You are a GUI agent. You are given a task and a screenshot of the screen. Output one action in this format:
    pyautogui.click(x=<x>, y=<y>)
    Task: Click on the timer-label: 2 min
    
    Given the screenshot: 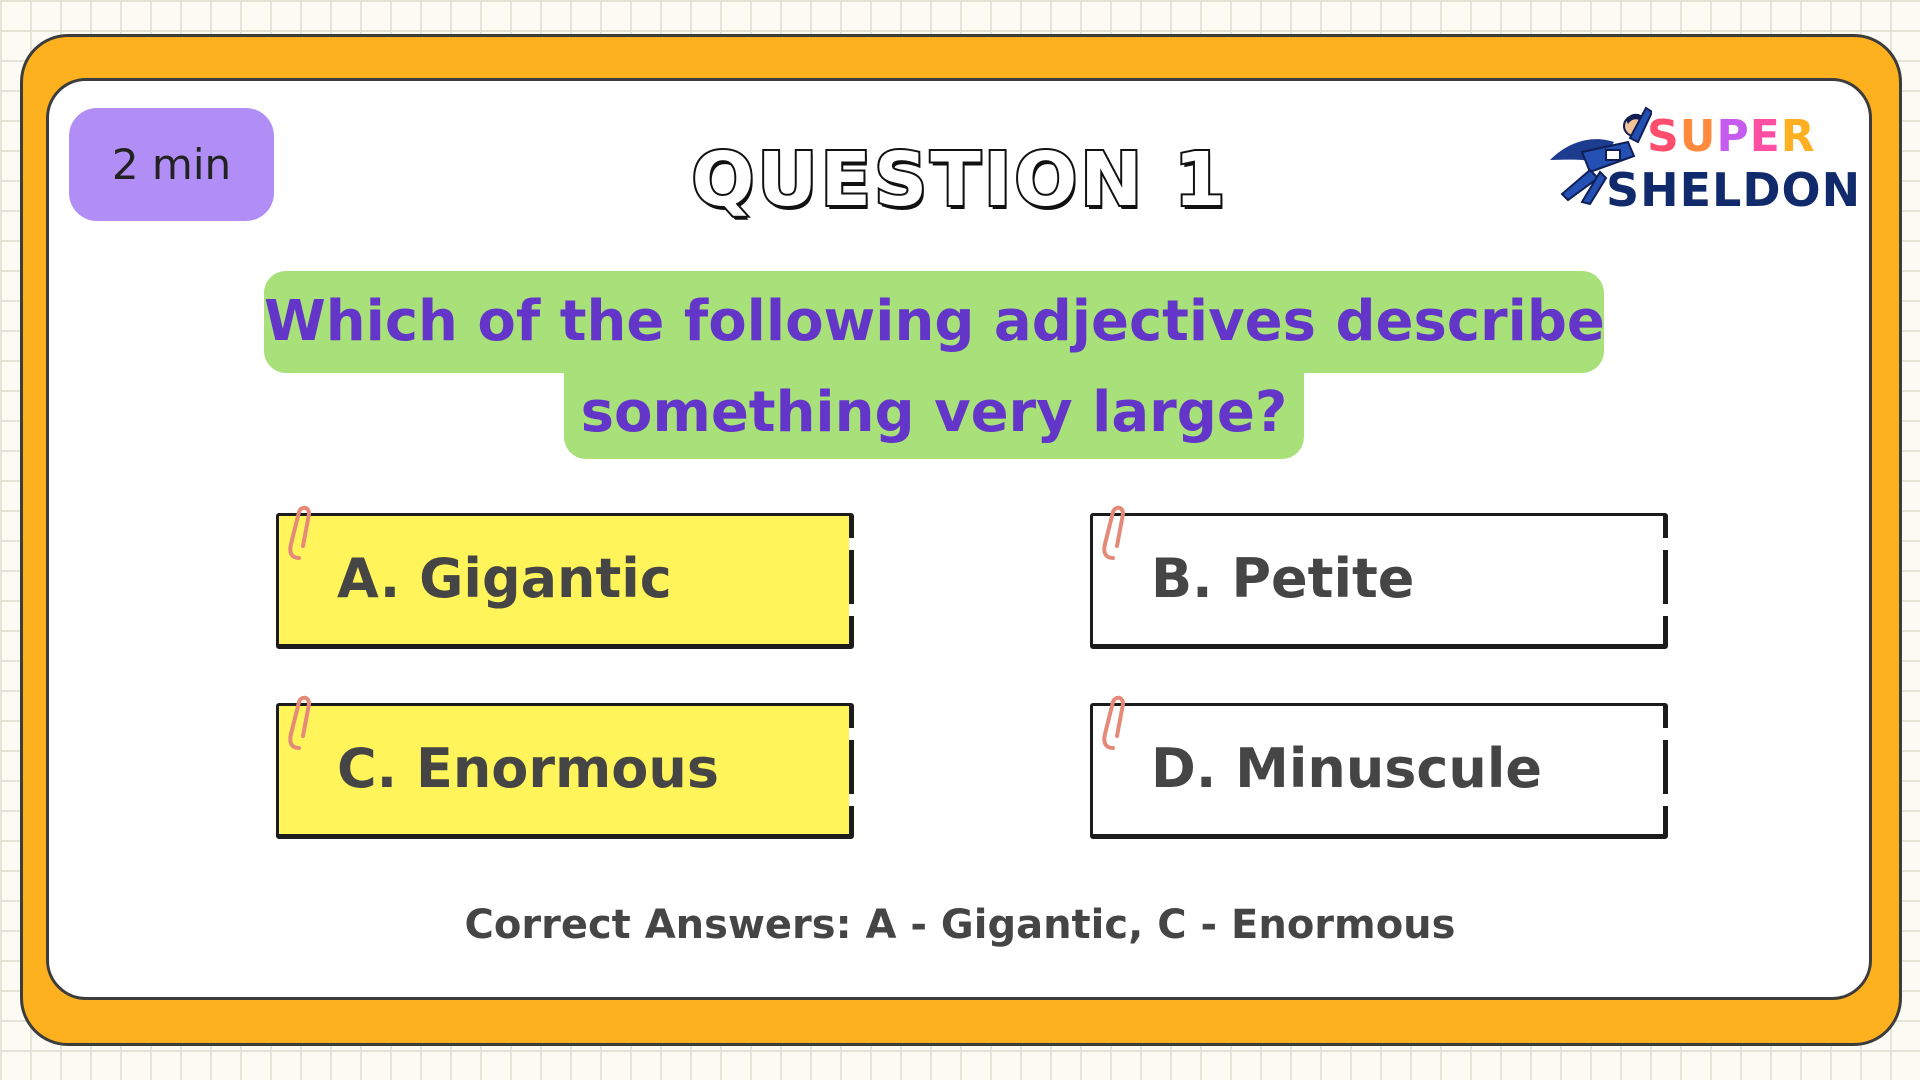 What is the action you would take?
    pyautogui.click(x=171, y=164)
    